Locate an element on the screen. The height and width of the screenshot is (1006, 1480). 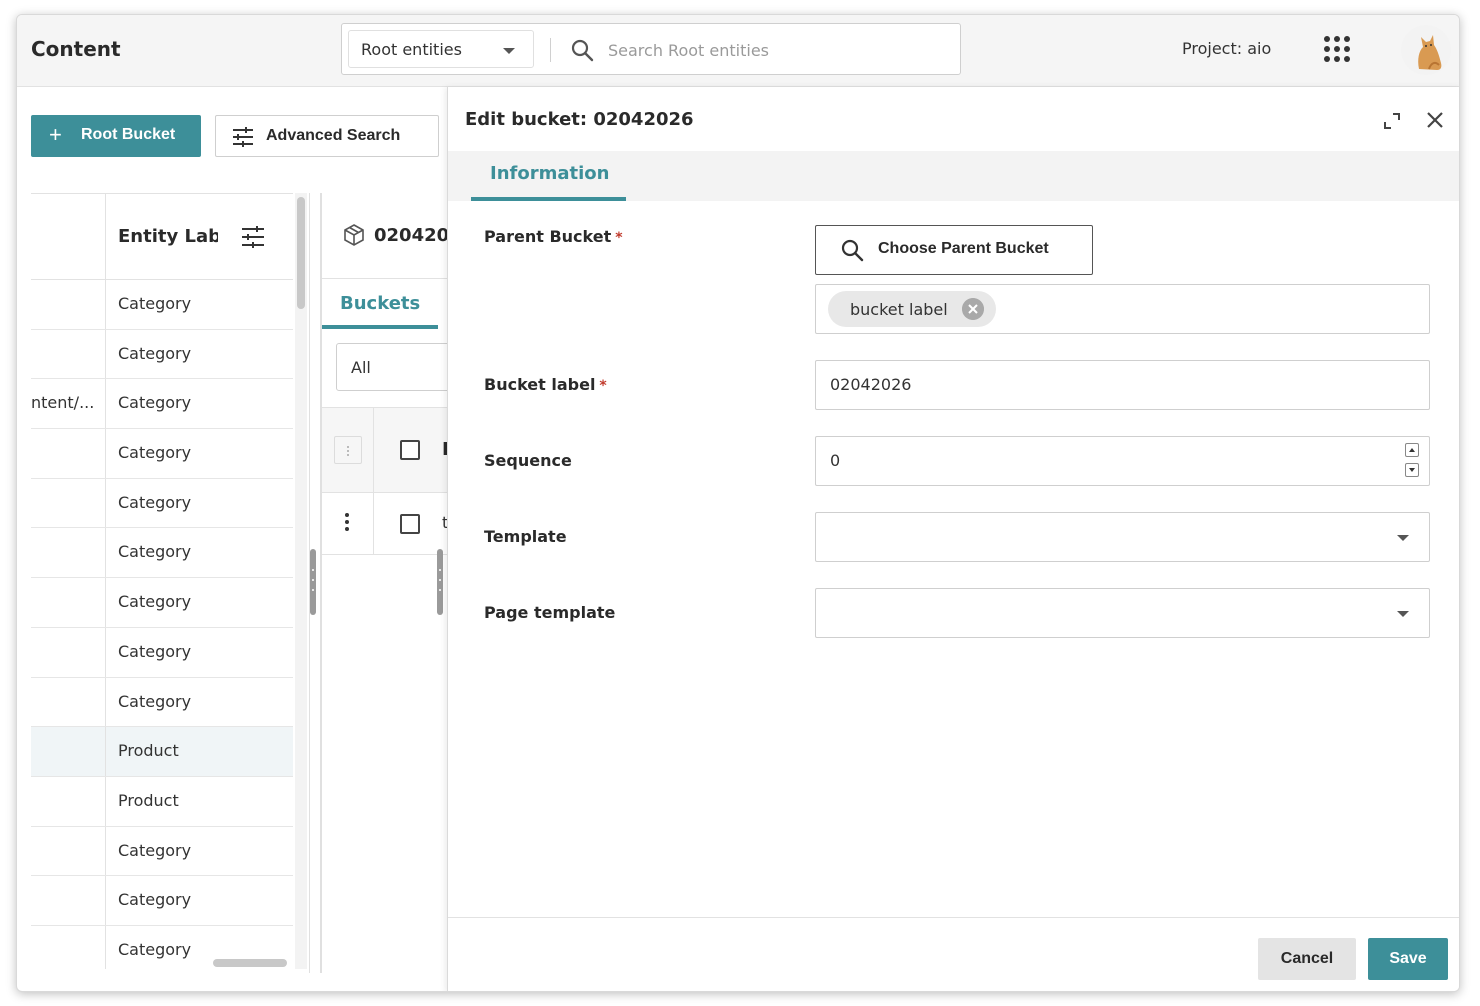
parent-bucket-field: bucket label is located at coordinates (1122, 309).